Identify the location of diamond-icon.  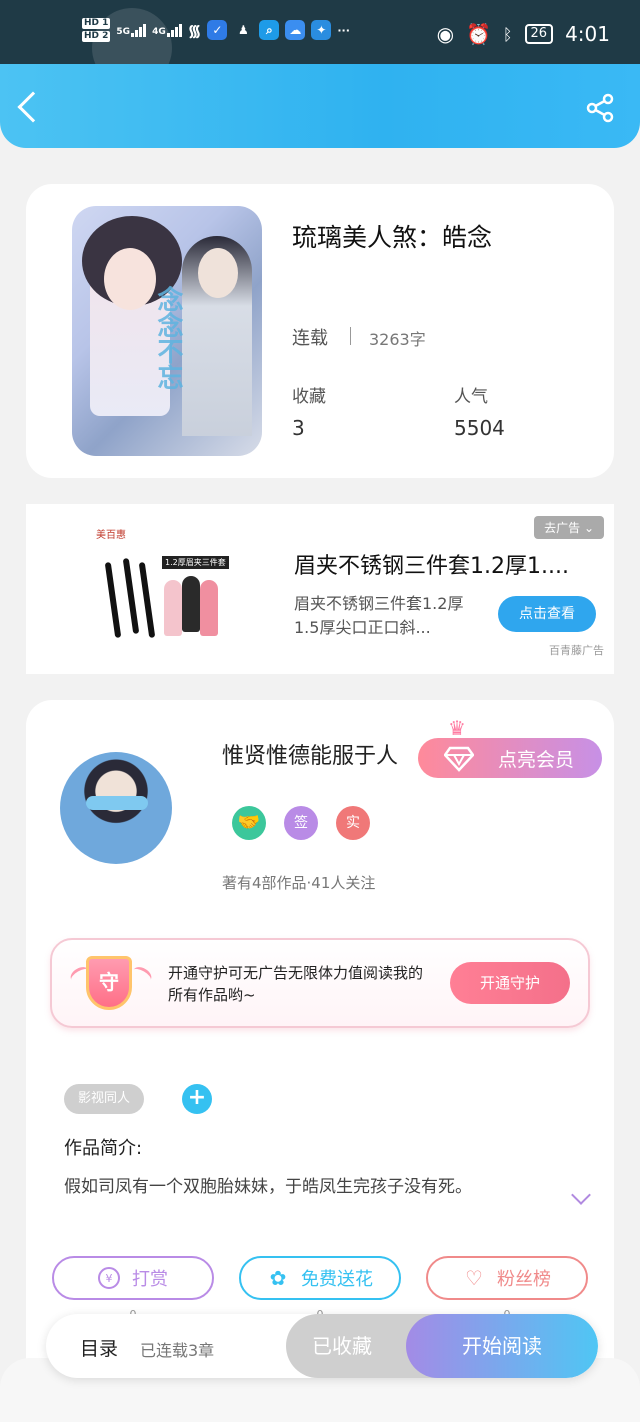
(459, 759).